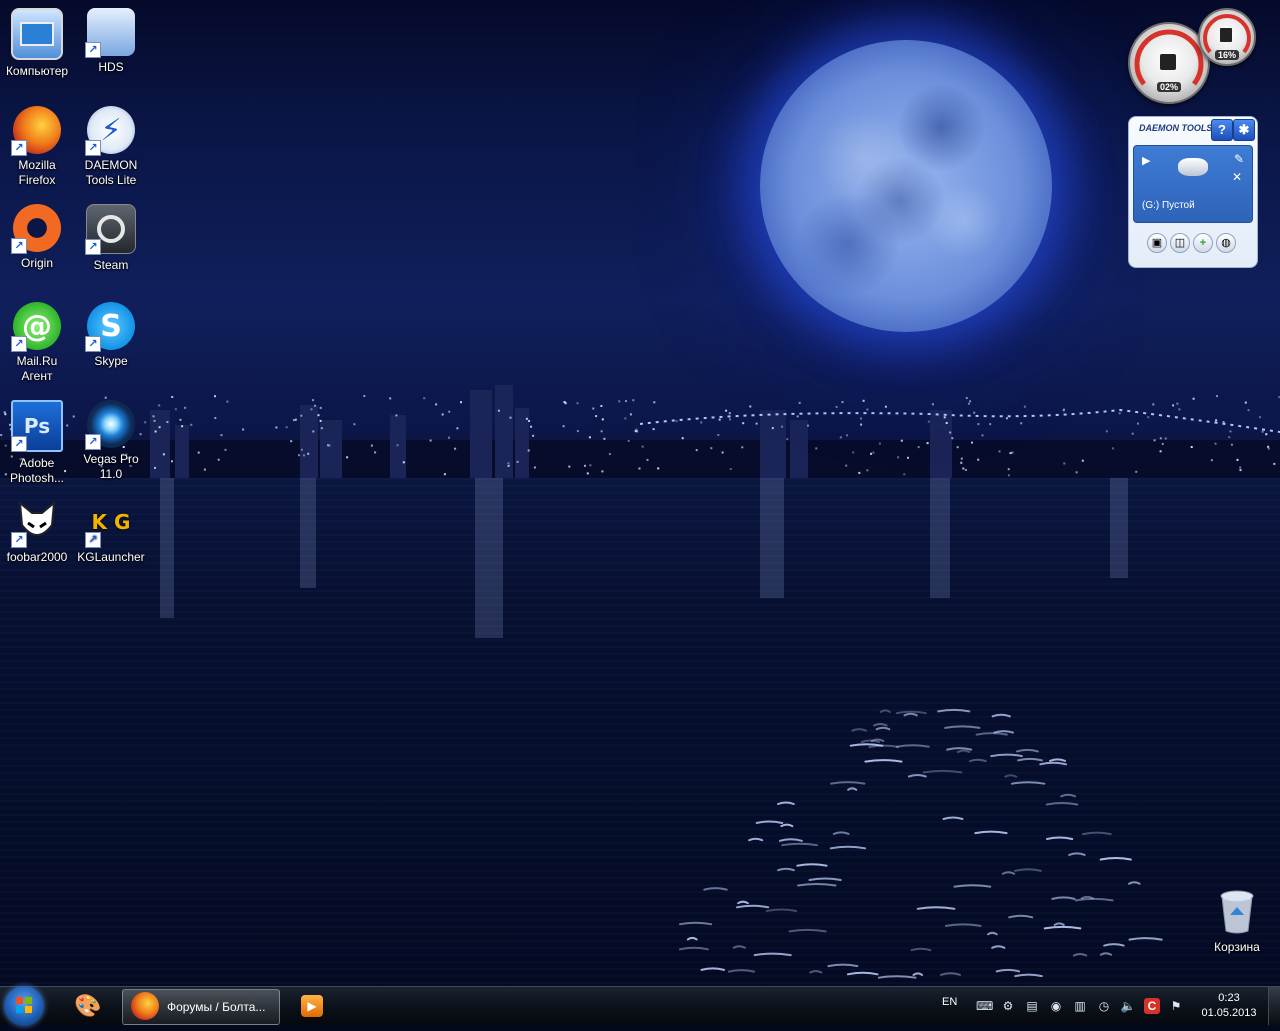 The image size is (1280, 1031). I want to click on foobar-icon: ↗, so click(36, 523).